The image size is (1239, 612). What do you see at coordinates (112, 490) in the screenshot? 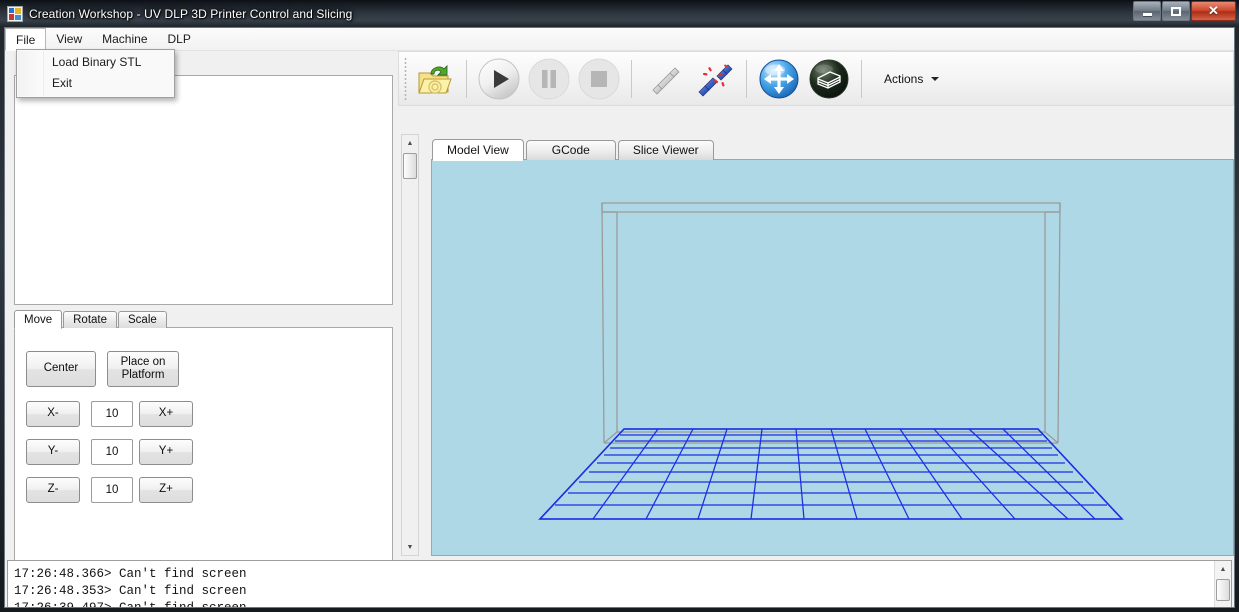
I see `z-step-input: 10` at bounding box center [112, 490].